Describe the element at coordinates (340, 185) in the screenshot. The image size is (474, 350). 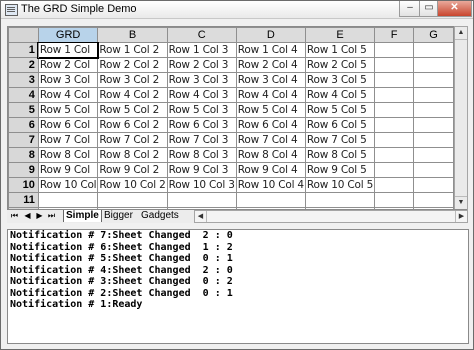
I see `grid-cell: Row 10 Col 5` at that location.